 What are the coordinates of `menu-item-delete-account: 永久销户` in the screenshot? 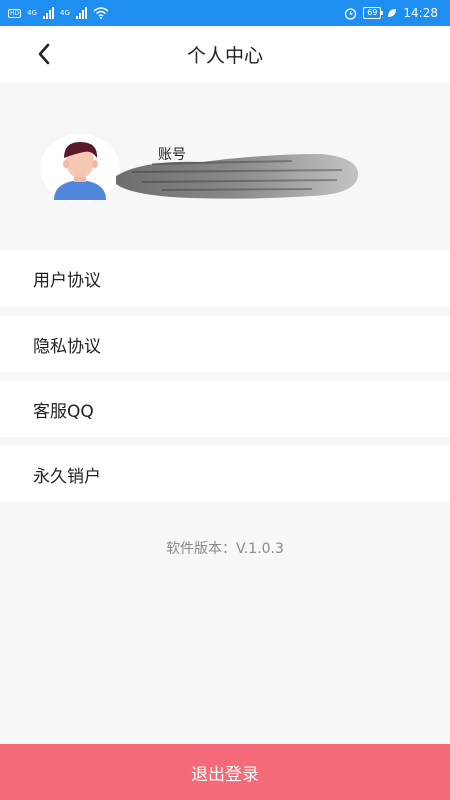 It's located at (225, 474).